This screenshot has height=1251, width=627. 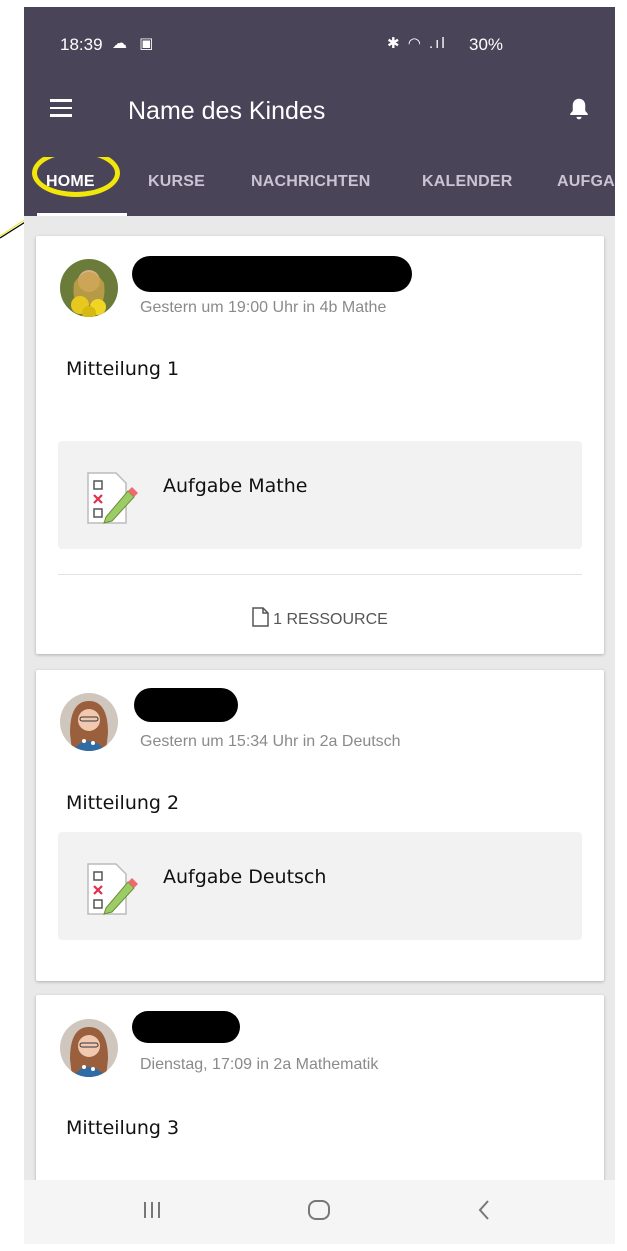 What do you see at coordinates (176, 182) in the screenshot?
I see `tab-kurse: KURSE` at bounding box center [176, 182].